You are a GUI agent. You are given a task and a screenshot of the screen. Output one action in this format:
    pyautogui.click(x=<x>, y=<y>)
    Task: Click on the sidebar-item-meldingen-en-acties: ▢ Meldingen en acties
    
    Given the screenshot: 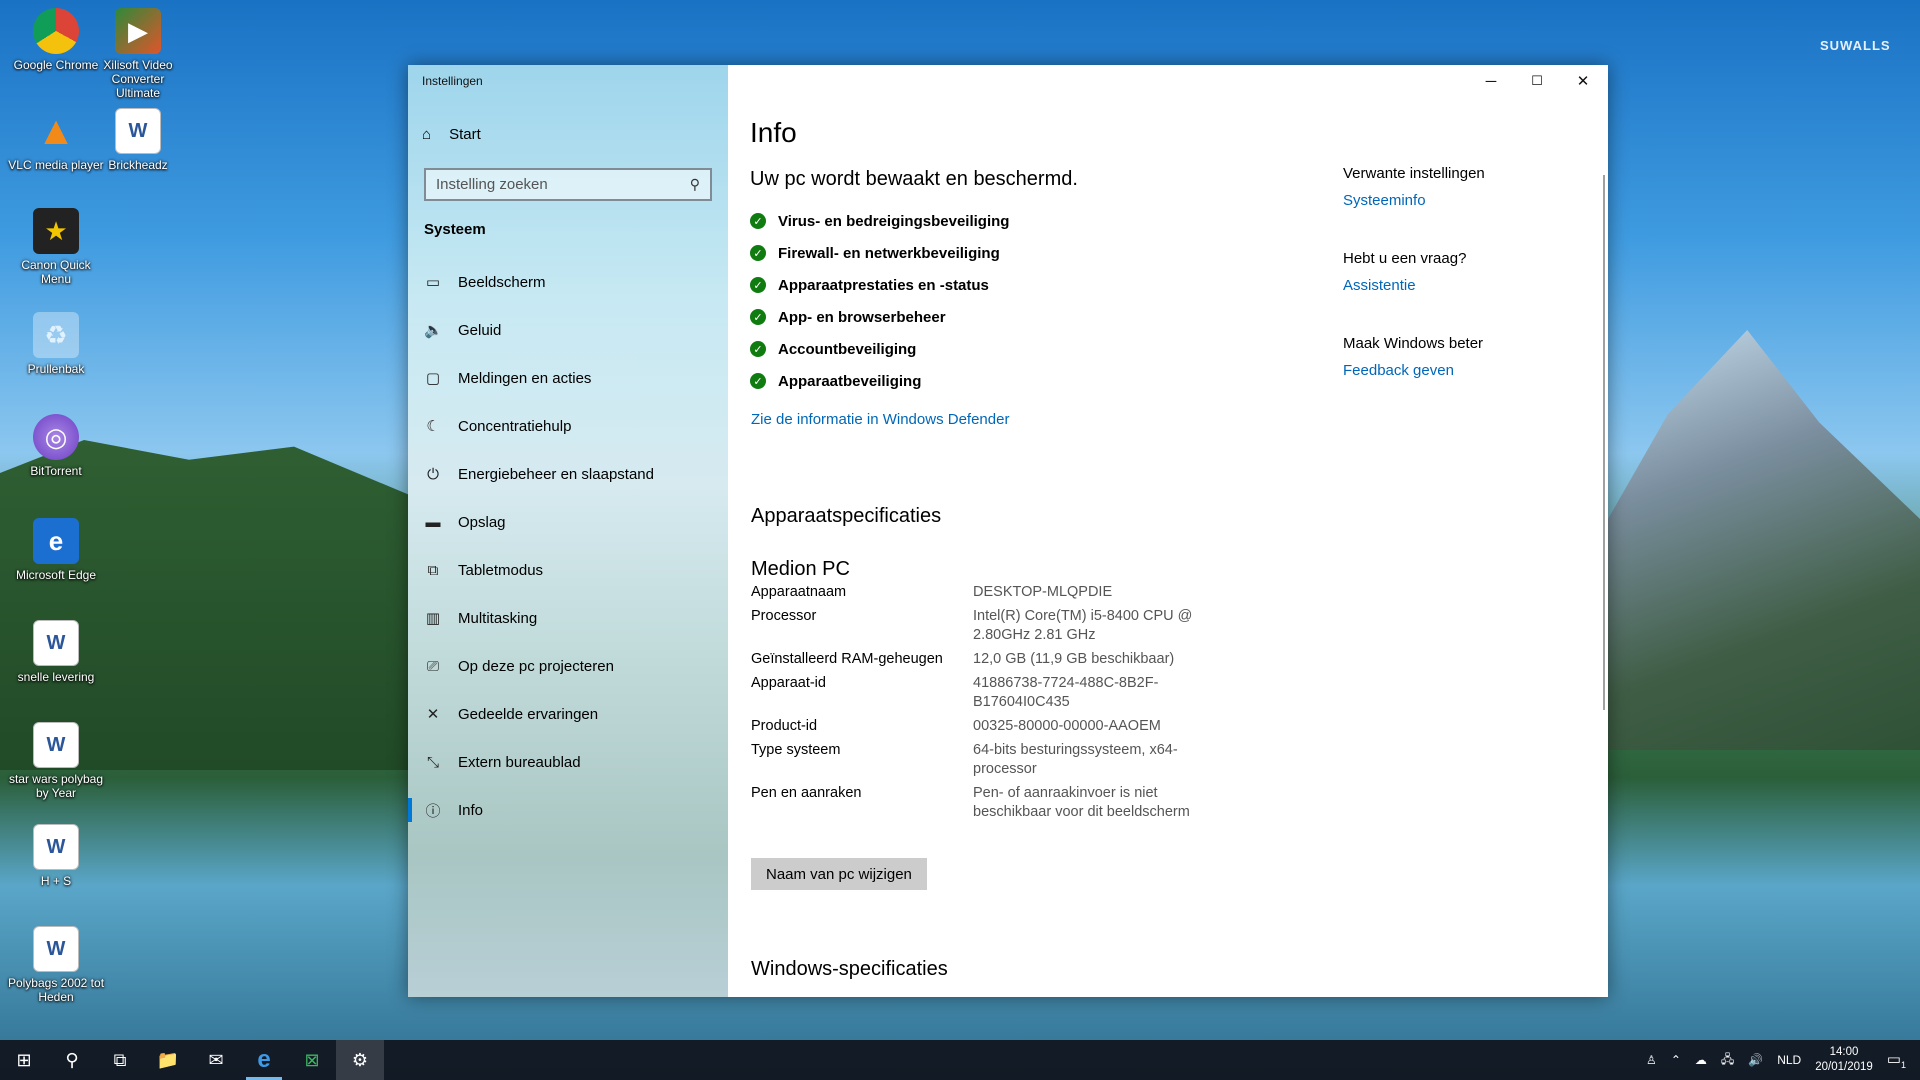 What is the action you would take?
    pyautogui.click(x=568, y=378)
    